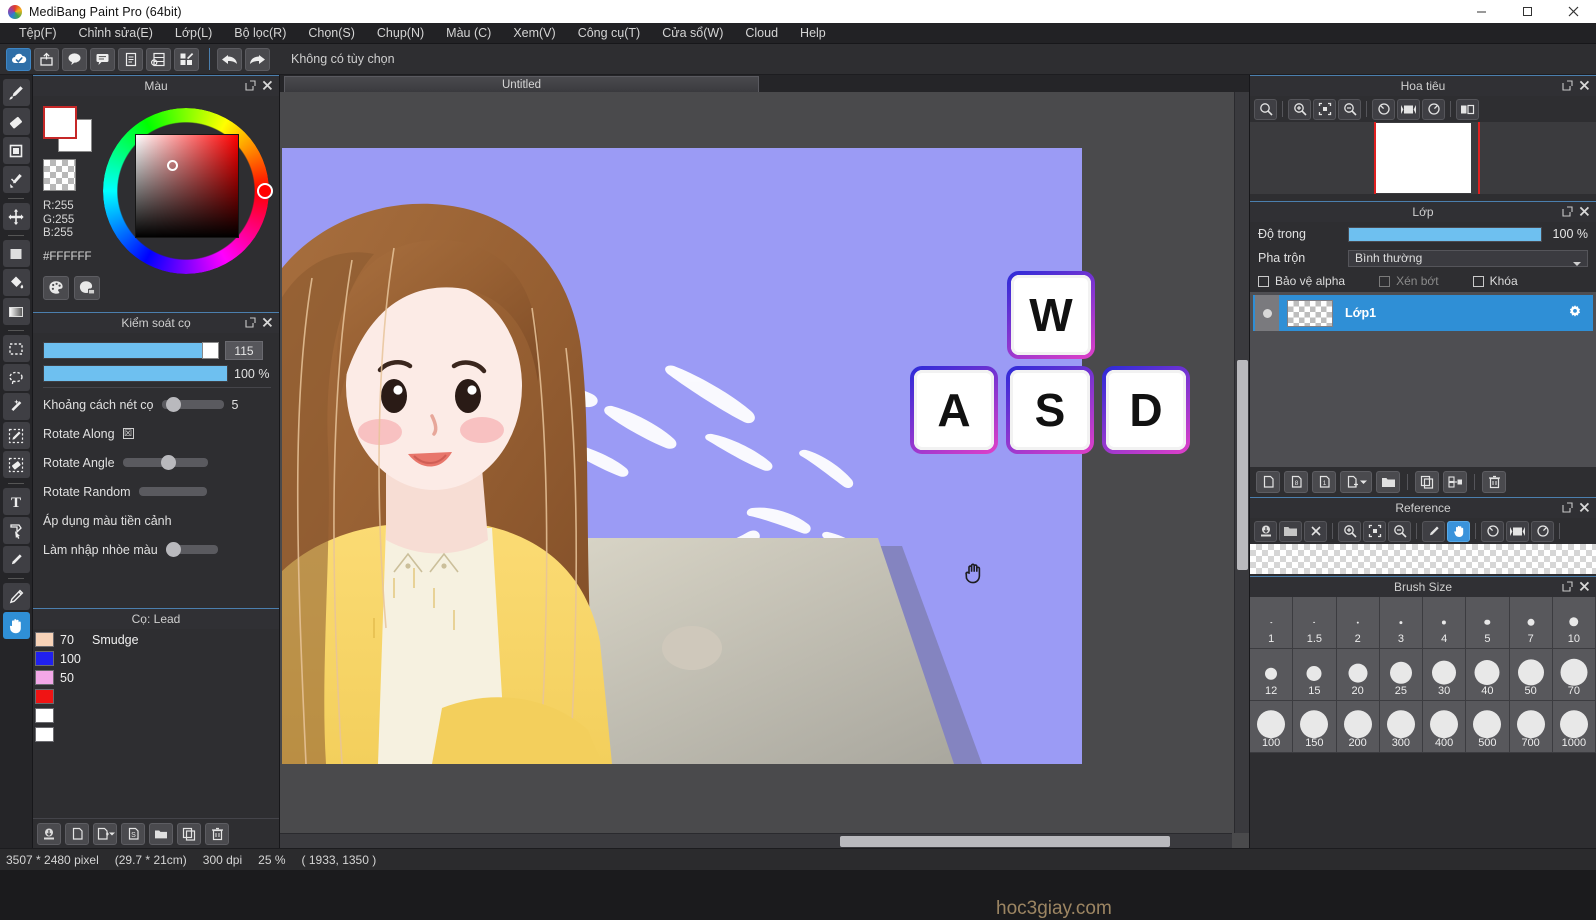 The image size is (1596, 920). I want to click on eyedropper-tool, so click(16, 559).